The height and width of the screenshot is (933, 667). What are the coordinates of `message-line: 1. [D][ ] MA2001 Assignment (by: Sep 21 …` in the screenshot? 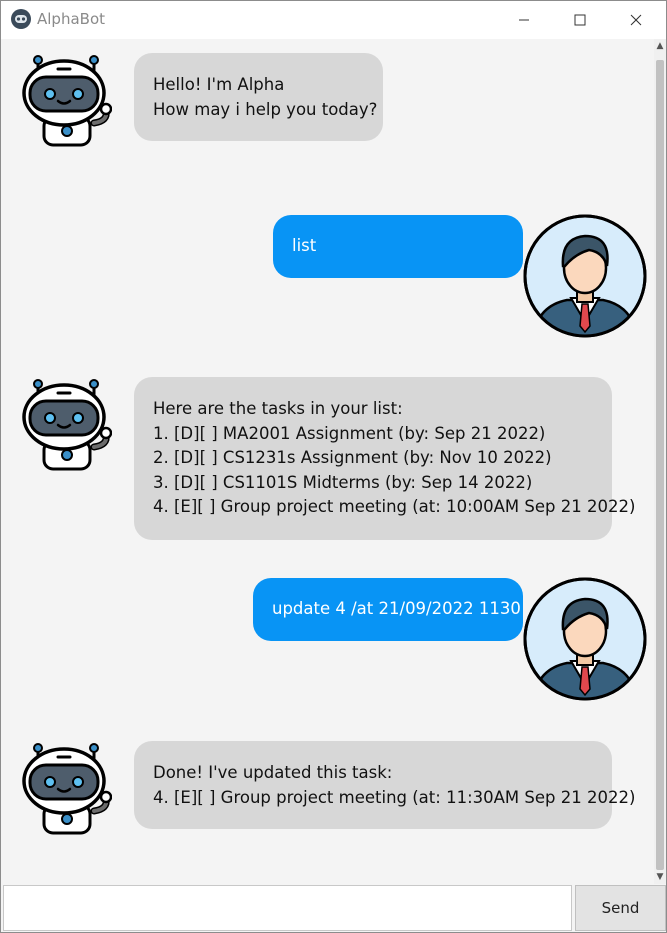 It's located at (349, 433).